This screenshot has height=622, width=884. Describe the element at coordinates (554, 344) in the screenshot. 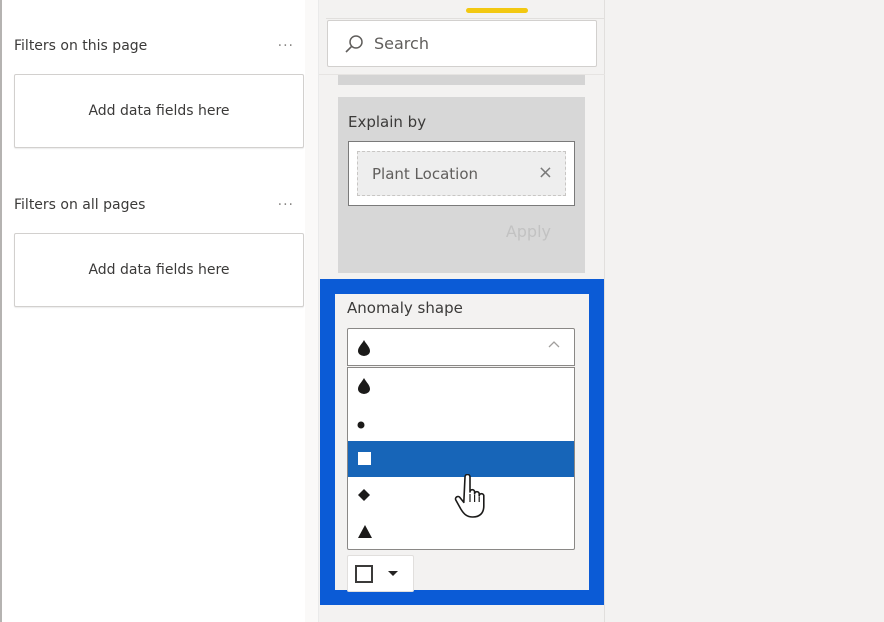

I see `chevron-up-icon` at that location.